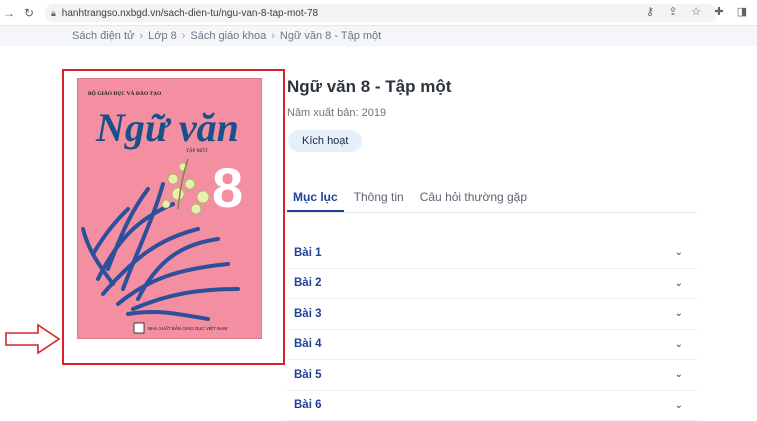  Describe the element at coordinates (308, 314) in the screenshot. I see `lesson-label: Bài 3` at that location.